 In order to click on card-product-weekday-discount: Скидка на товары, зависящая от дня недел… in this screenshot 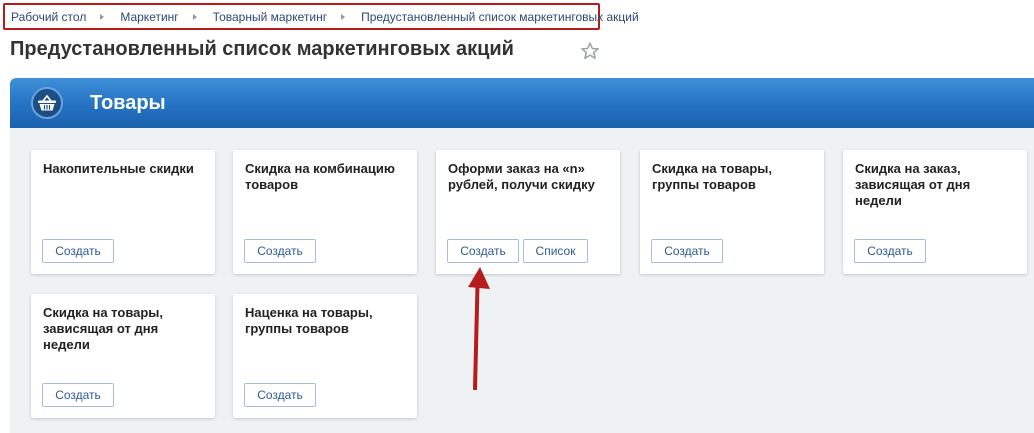, I will do `click(123, 356)`.